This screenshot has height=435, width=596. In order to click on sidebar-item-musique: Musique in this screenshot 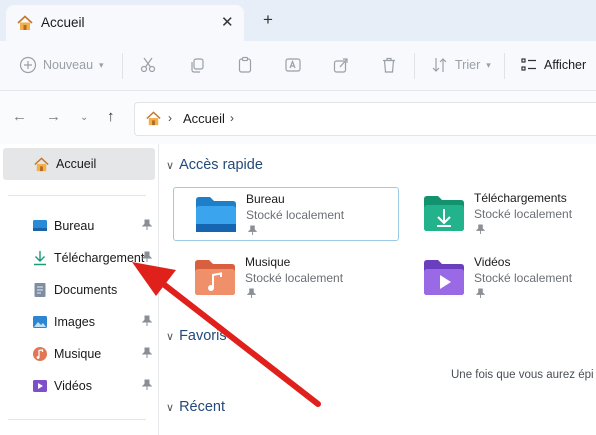, I will do `click(94, 355)`.